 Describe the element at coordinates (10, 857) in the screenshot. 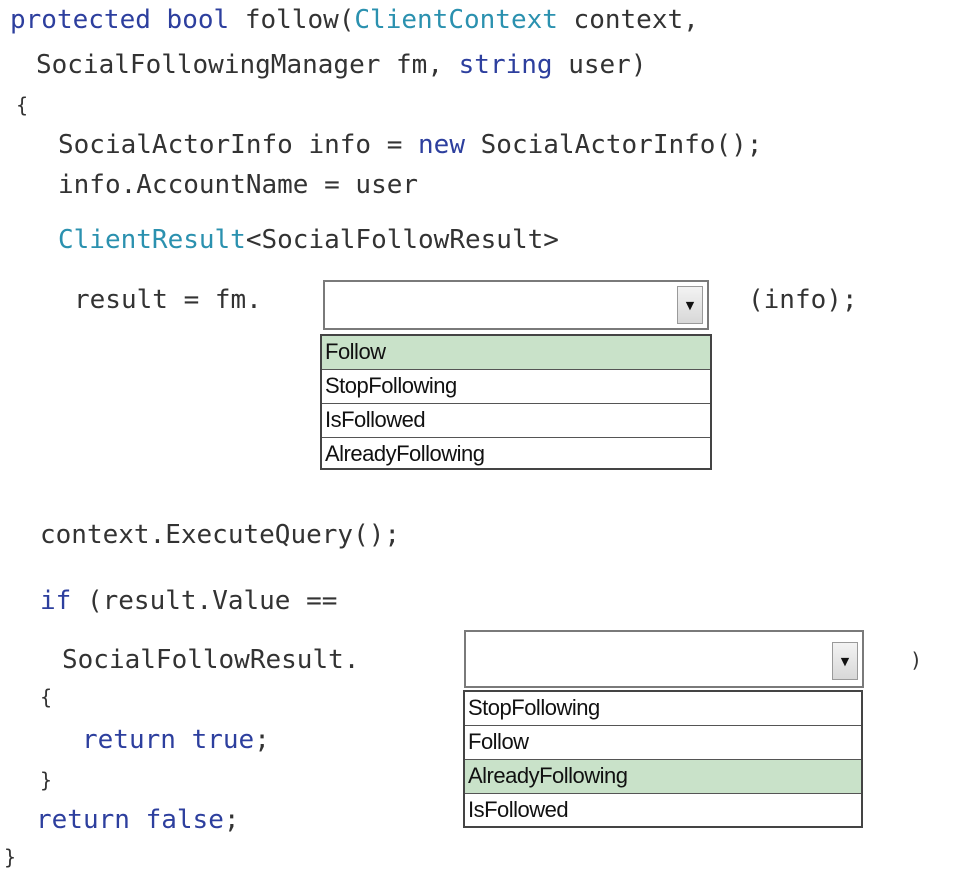

I see `close-brace: }` at that location.